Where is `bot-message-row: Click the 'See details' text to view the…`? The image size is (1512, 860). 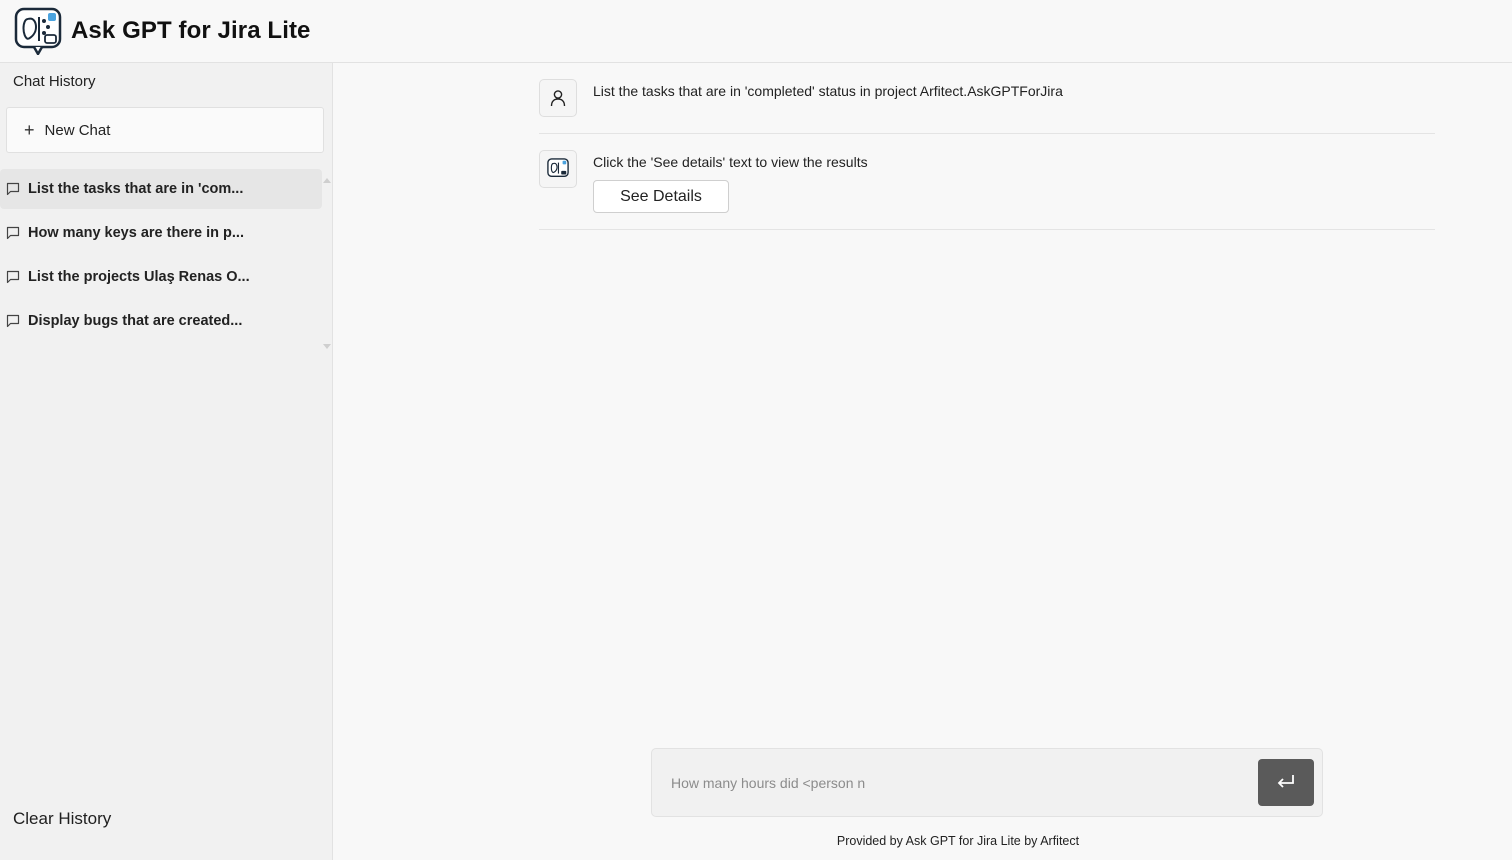
bot-message-row: Click the 'See details' text to view the… is located at coordinates (987, 190).